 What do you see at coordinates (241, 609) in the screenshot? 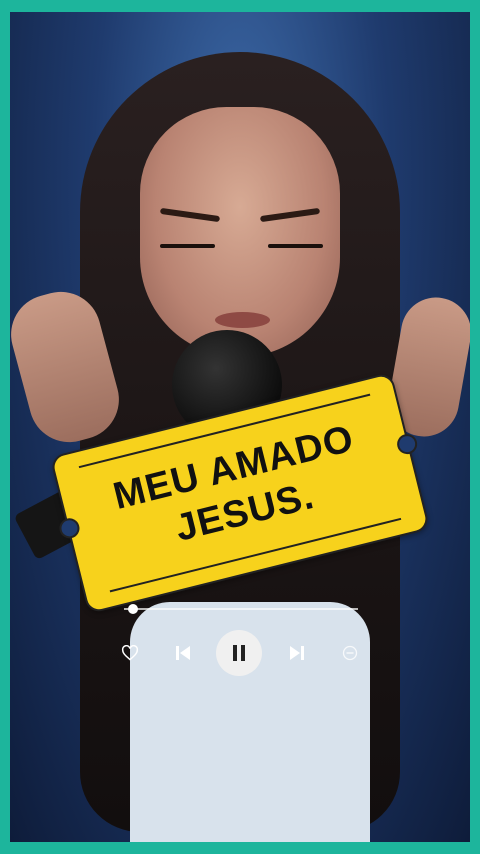
I see `progress-bar` at bounding box center [241, 609].